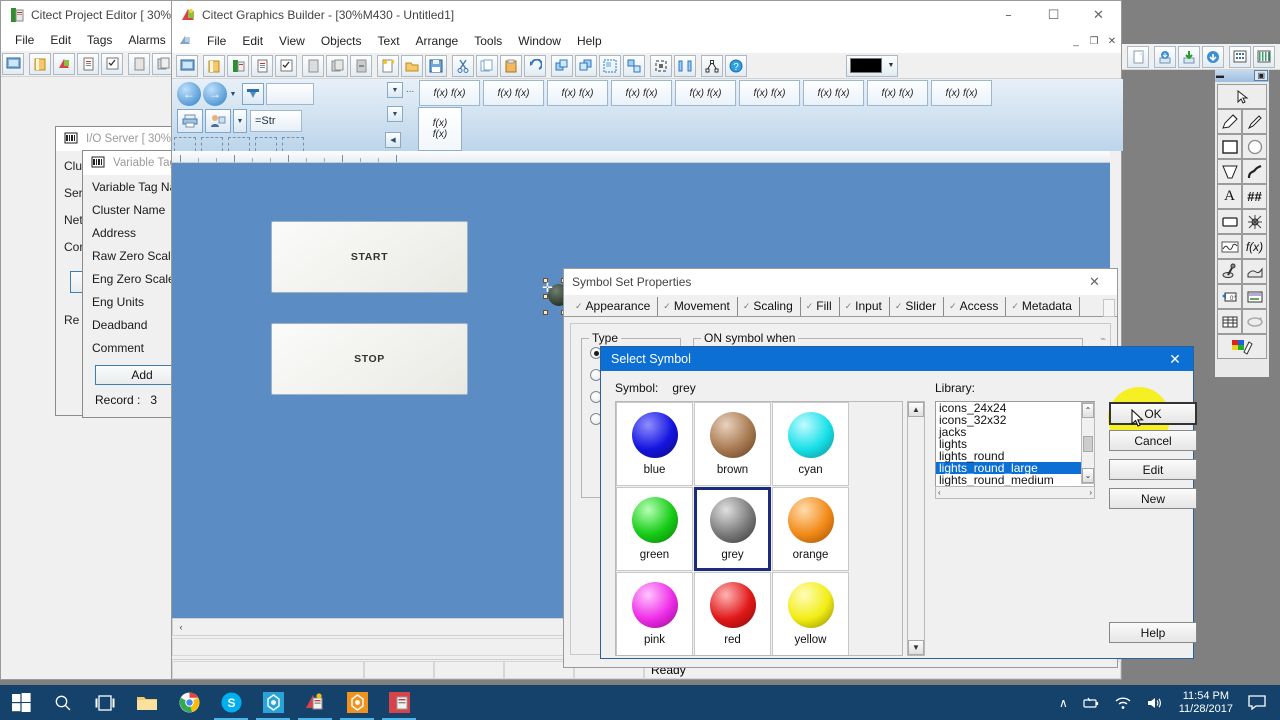 The width and height of the screenshot is (1280, 720). I want to click on bring-to-front-icon, so click(562, 65).